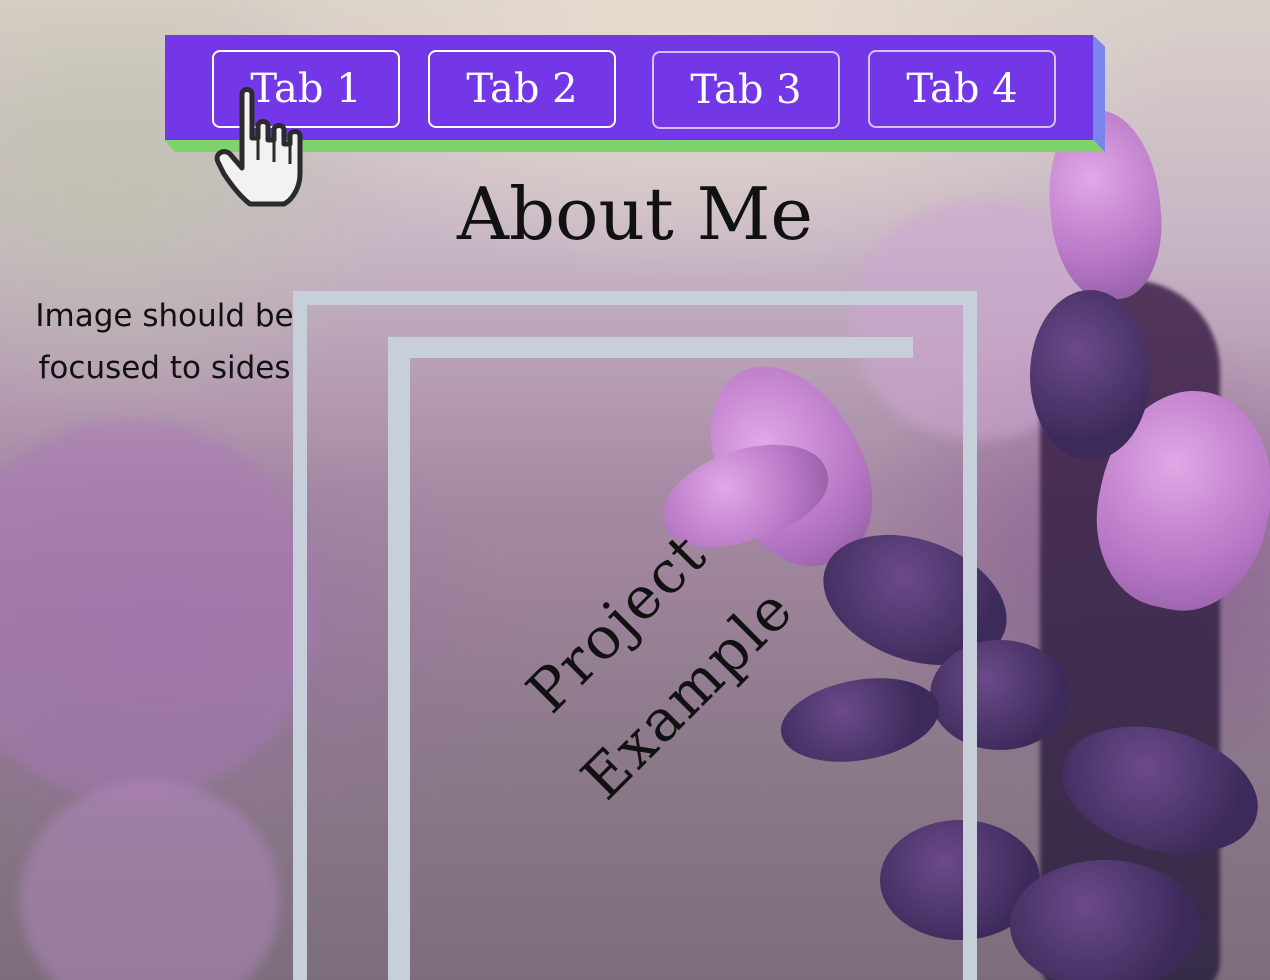 Image resolution: width=1270 pixels, height=980 pixels. What do you see at coordinates (635, 214) in the screenshot?
I see `page-title: About Me` at bounding box center [635, 214].